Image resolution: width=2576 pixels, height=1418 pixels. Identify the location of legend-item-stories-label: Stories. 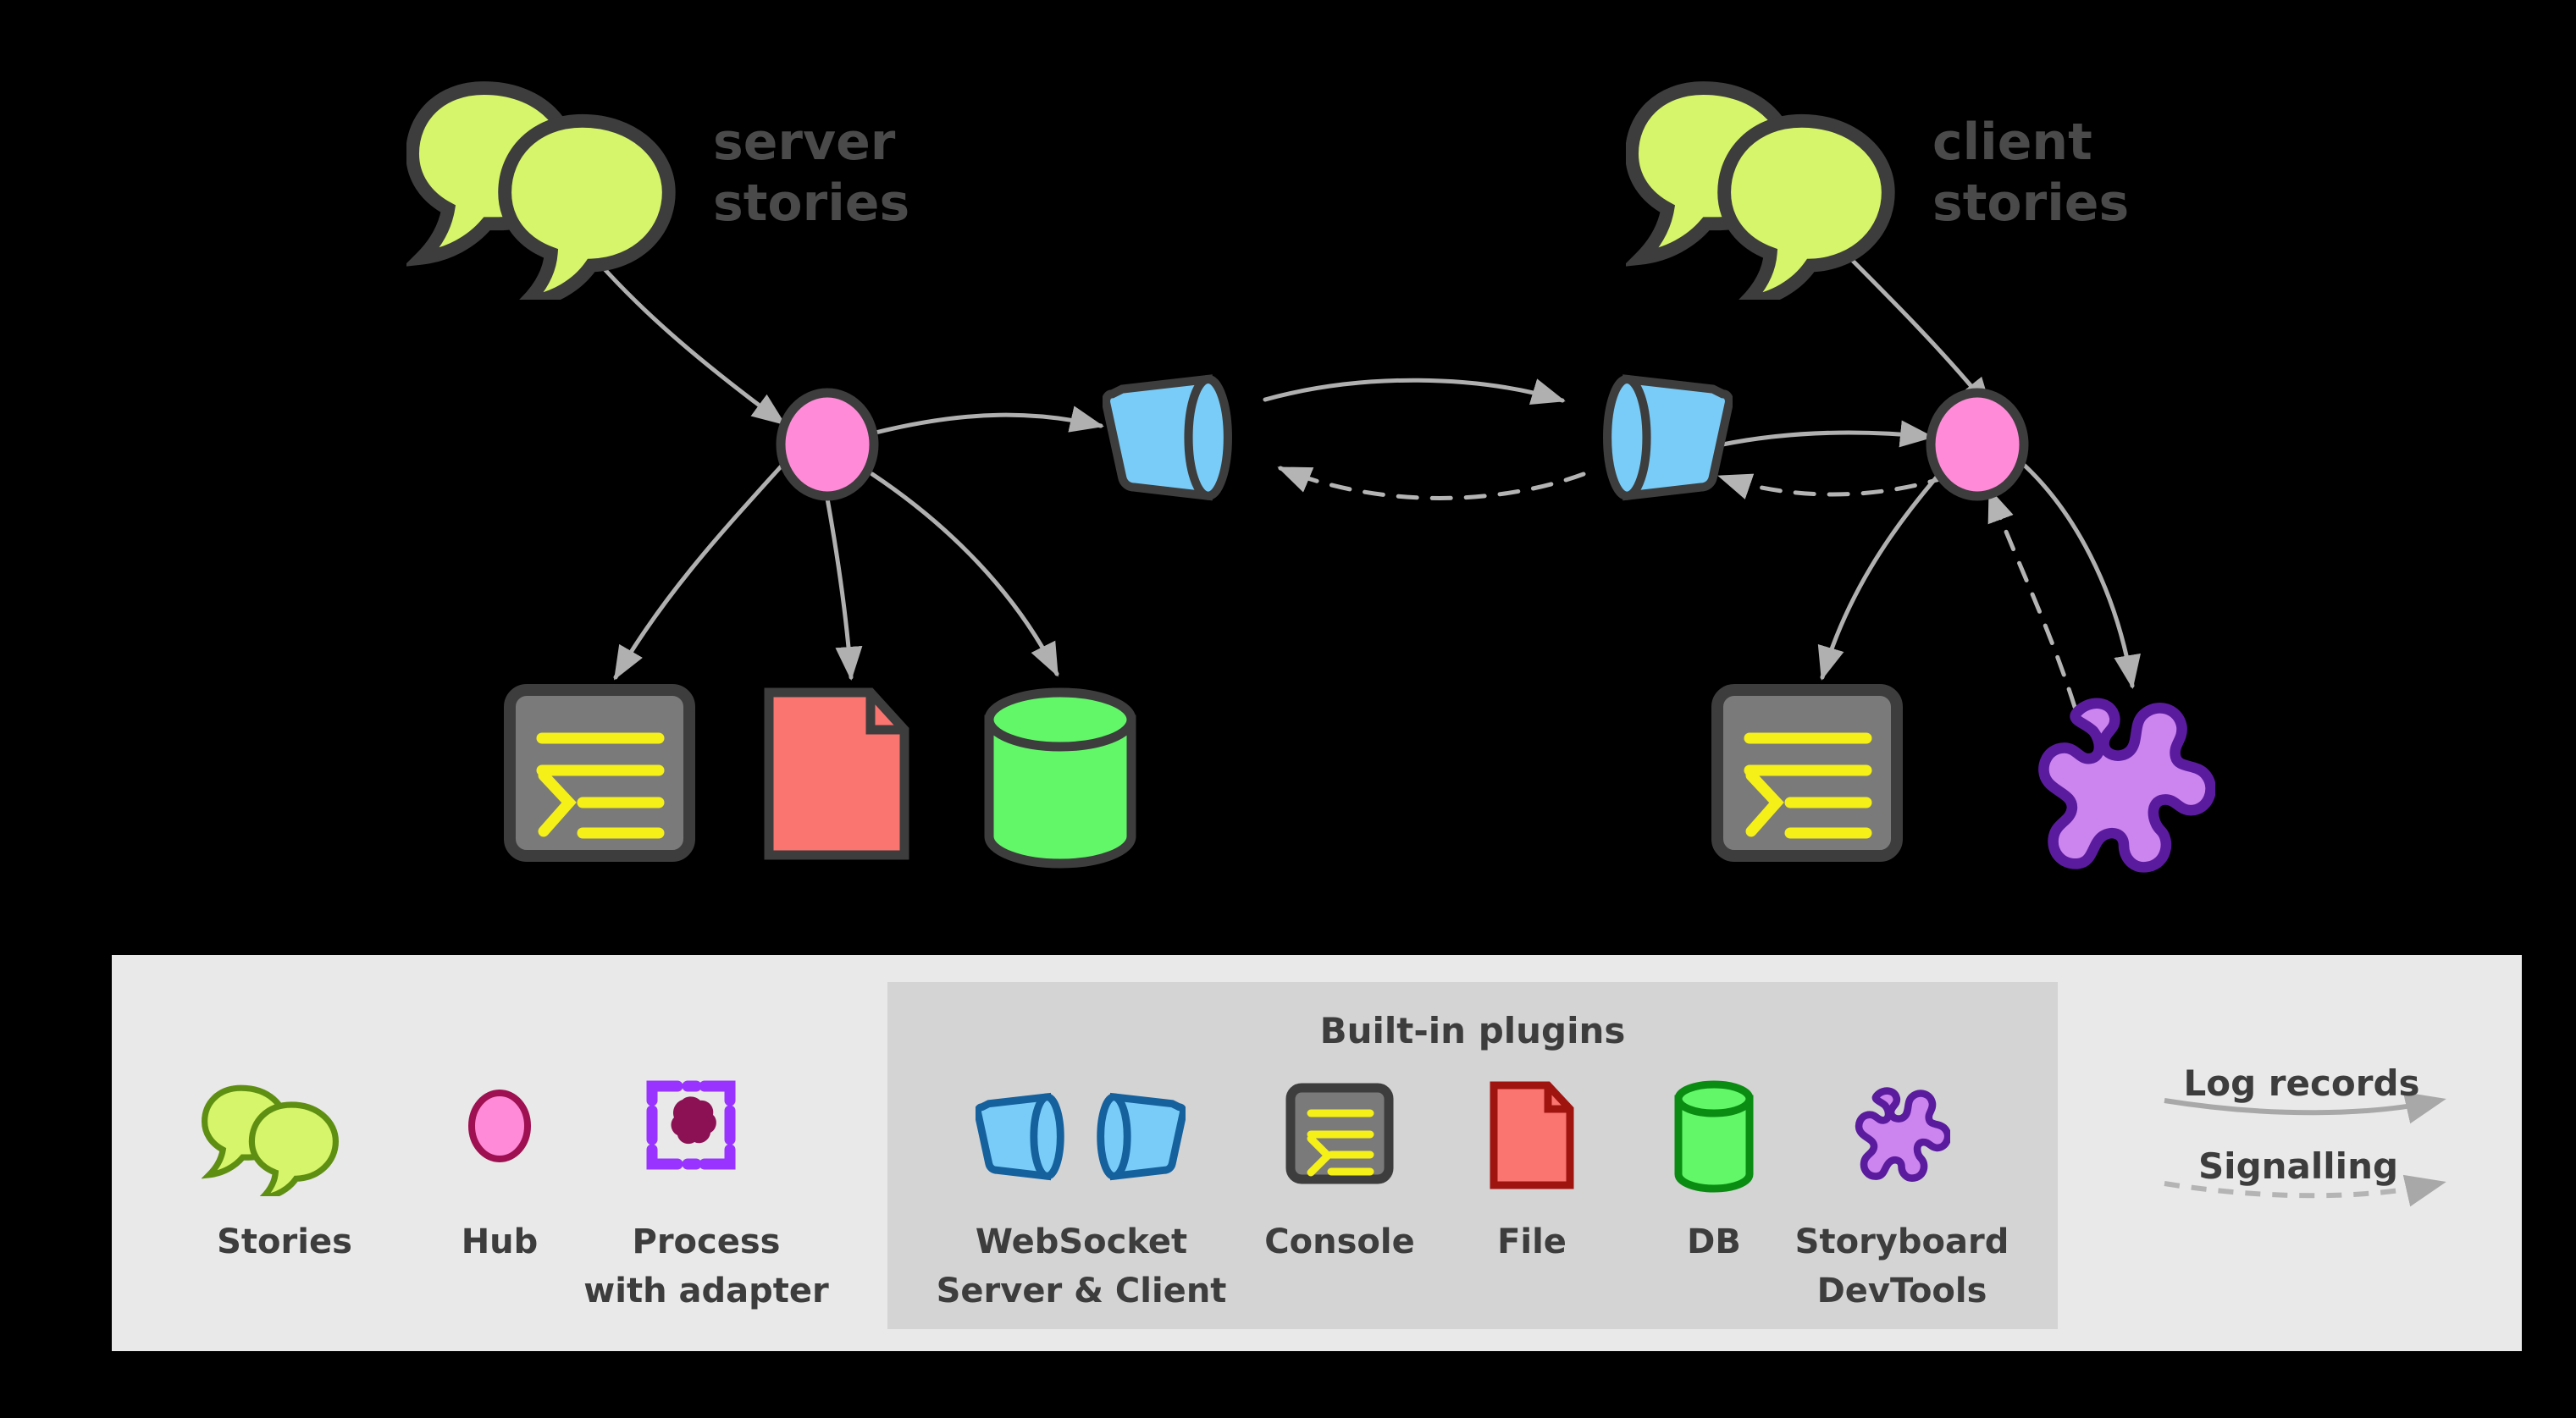
(284, 1241).